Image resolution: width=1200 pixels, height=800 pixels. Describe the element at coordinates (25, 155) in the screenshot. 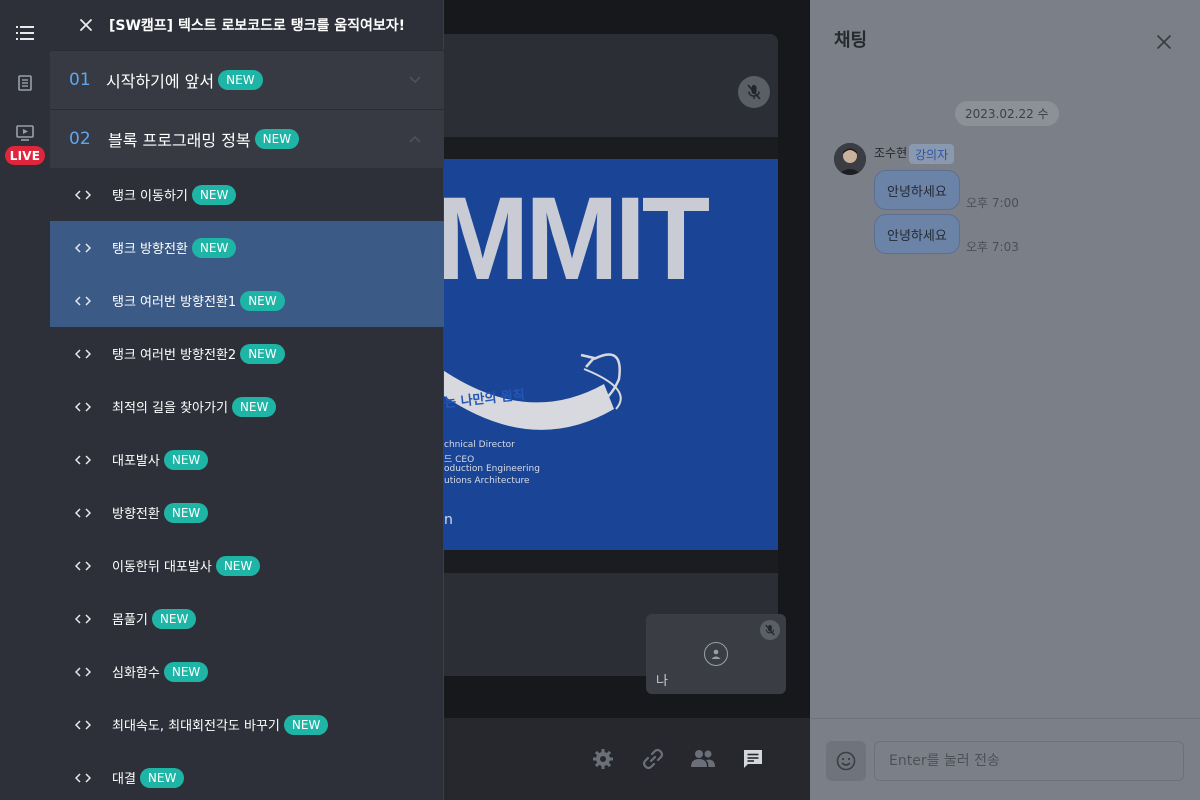

I see `live-badge: LIVE` at that location.